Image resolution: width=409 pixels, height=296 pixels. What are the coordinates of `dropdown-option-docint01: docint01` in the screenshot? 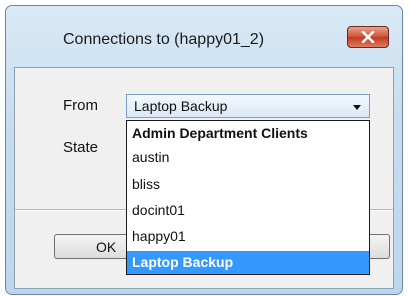 It's located at (248, 210).